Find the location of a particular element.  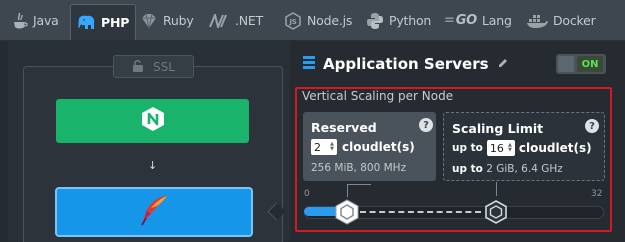

tab-label: Ruby is located at coordinates (178, 20).